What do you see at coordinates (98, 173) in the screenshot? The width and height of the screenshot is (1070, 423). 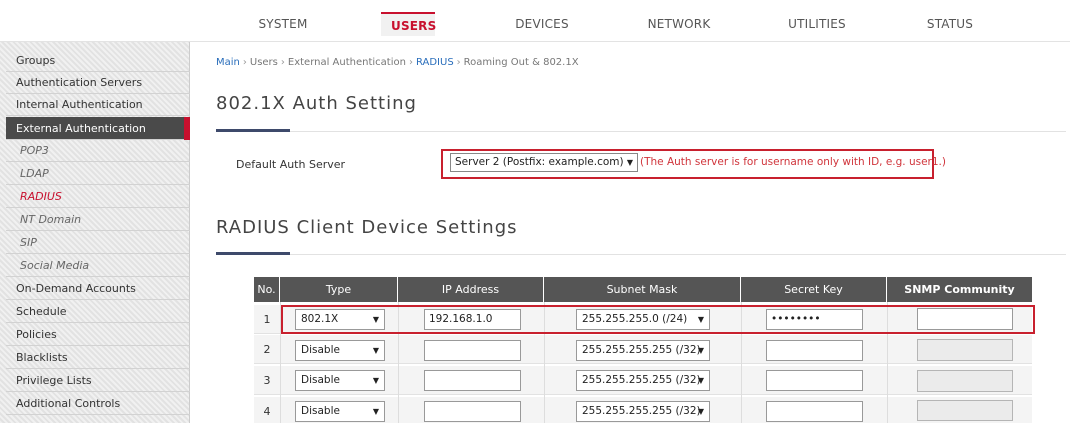 I see `sidebar-item-ldap: LDAP` at bounding box center [98, 173].